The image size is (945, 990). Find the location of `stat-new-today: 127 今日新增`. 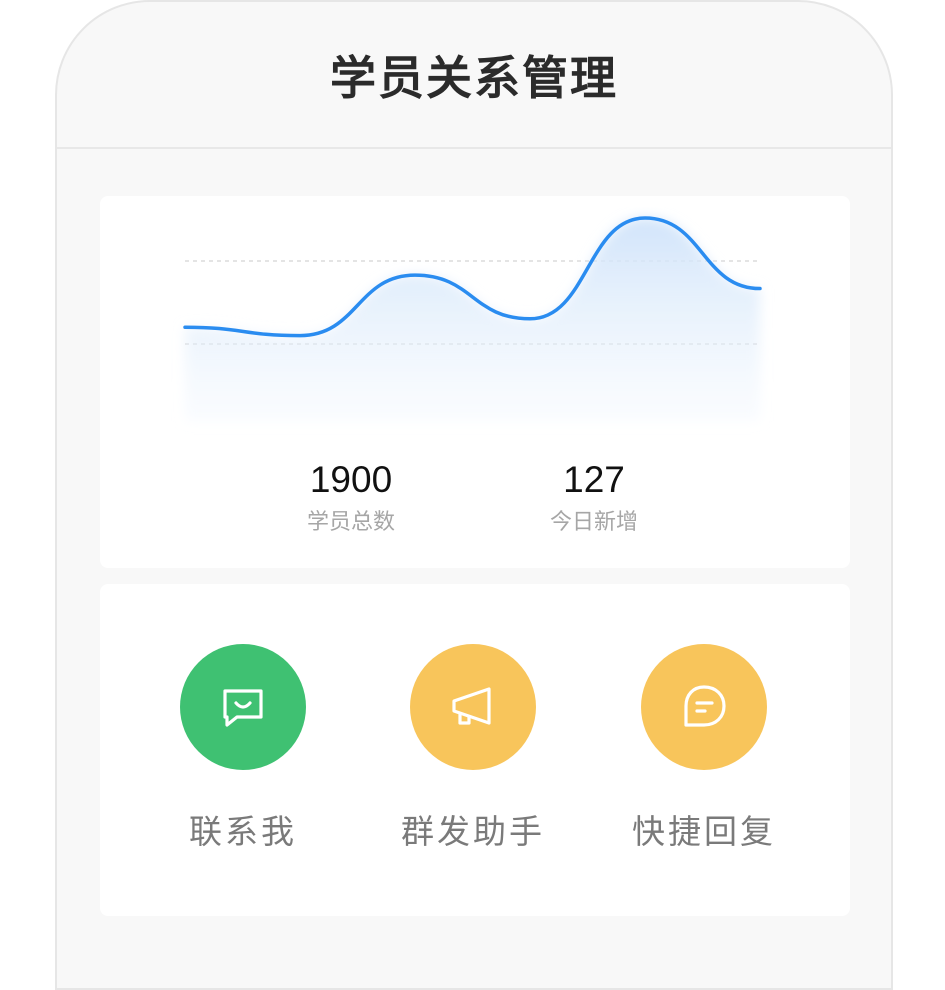

stat-new-today: 127 今日新增 is located at coordinates (594, 498).